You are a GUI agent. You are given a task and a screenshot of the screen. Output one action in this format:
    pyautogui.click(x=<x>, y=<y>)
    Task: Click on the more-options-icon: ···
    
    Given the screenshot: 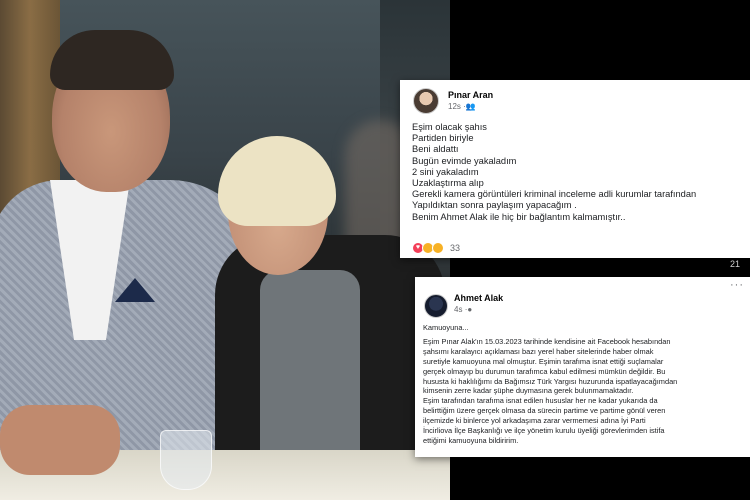 What is the action you would take?
    pyautogui.click(x=737, y=285)
    